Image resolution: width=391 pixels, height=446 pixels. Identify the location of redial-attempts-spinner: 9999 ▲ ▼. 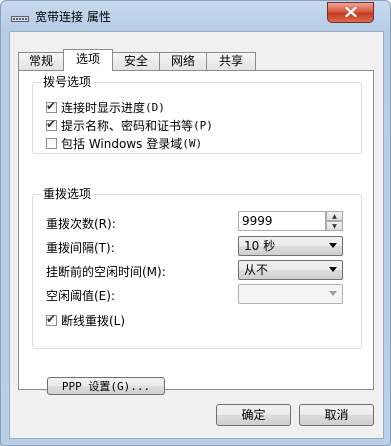
(291, 221).